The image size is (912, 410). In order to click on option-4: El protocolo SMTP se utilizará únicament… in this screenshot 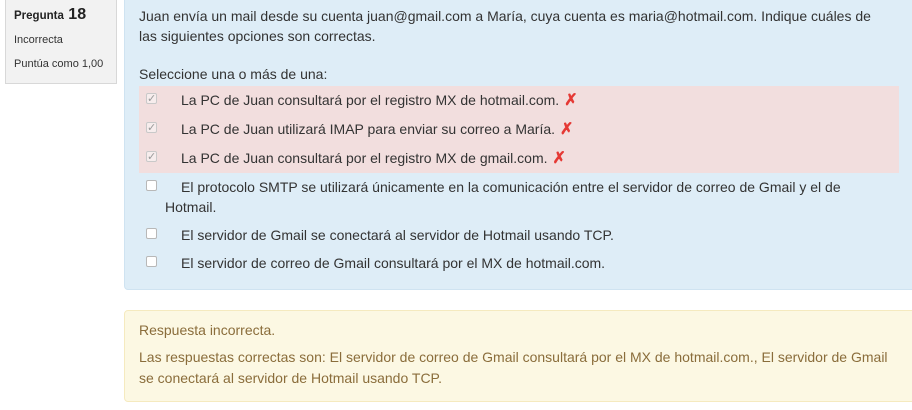, I will do `click(519, 197)`.